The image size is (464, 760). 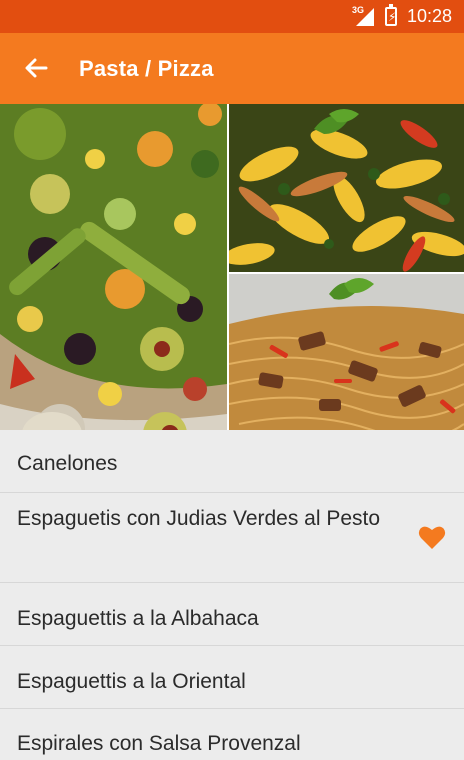 What do you see at coordinates (232, 68) in the screenshot?
I see `app-bar: Pasta / Pizza` at bounding box center [232, 68].